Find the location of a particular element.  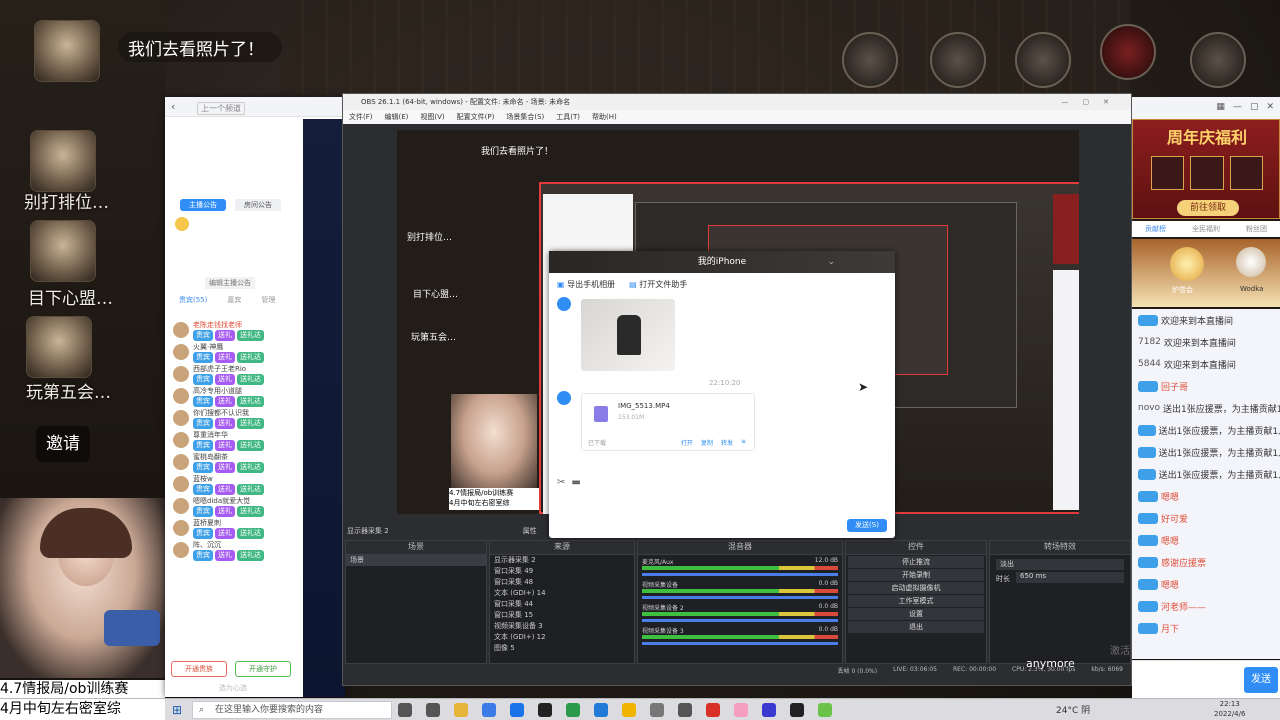

norton-icon is located at coordinates (629, 710).